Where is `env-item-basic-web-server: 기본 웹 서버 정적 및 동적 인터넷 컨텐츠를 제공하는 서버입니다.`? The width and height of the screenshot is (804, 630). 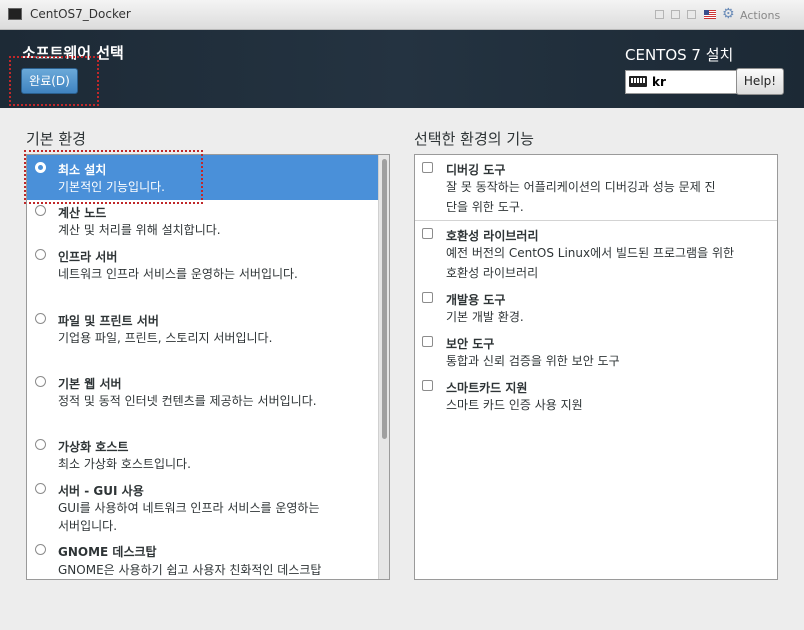
env-item-basic-web-server: 기본 웹 서버 정적 및 동적 인터넷 컨텐츠를 제공하는 서버입니다. is located at coordinates (203, 404).